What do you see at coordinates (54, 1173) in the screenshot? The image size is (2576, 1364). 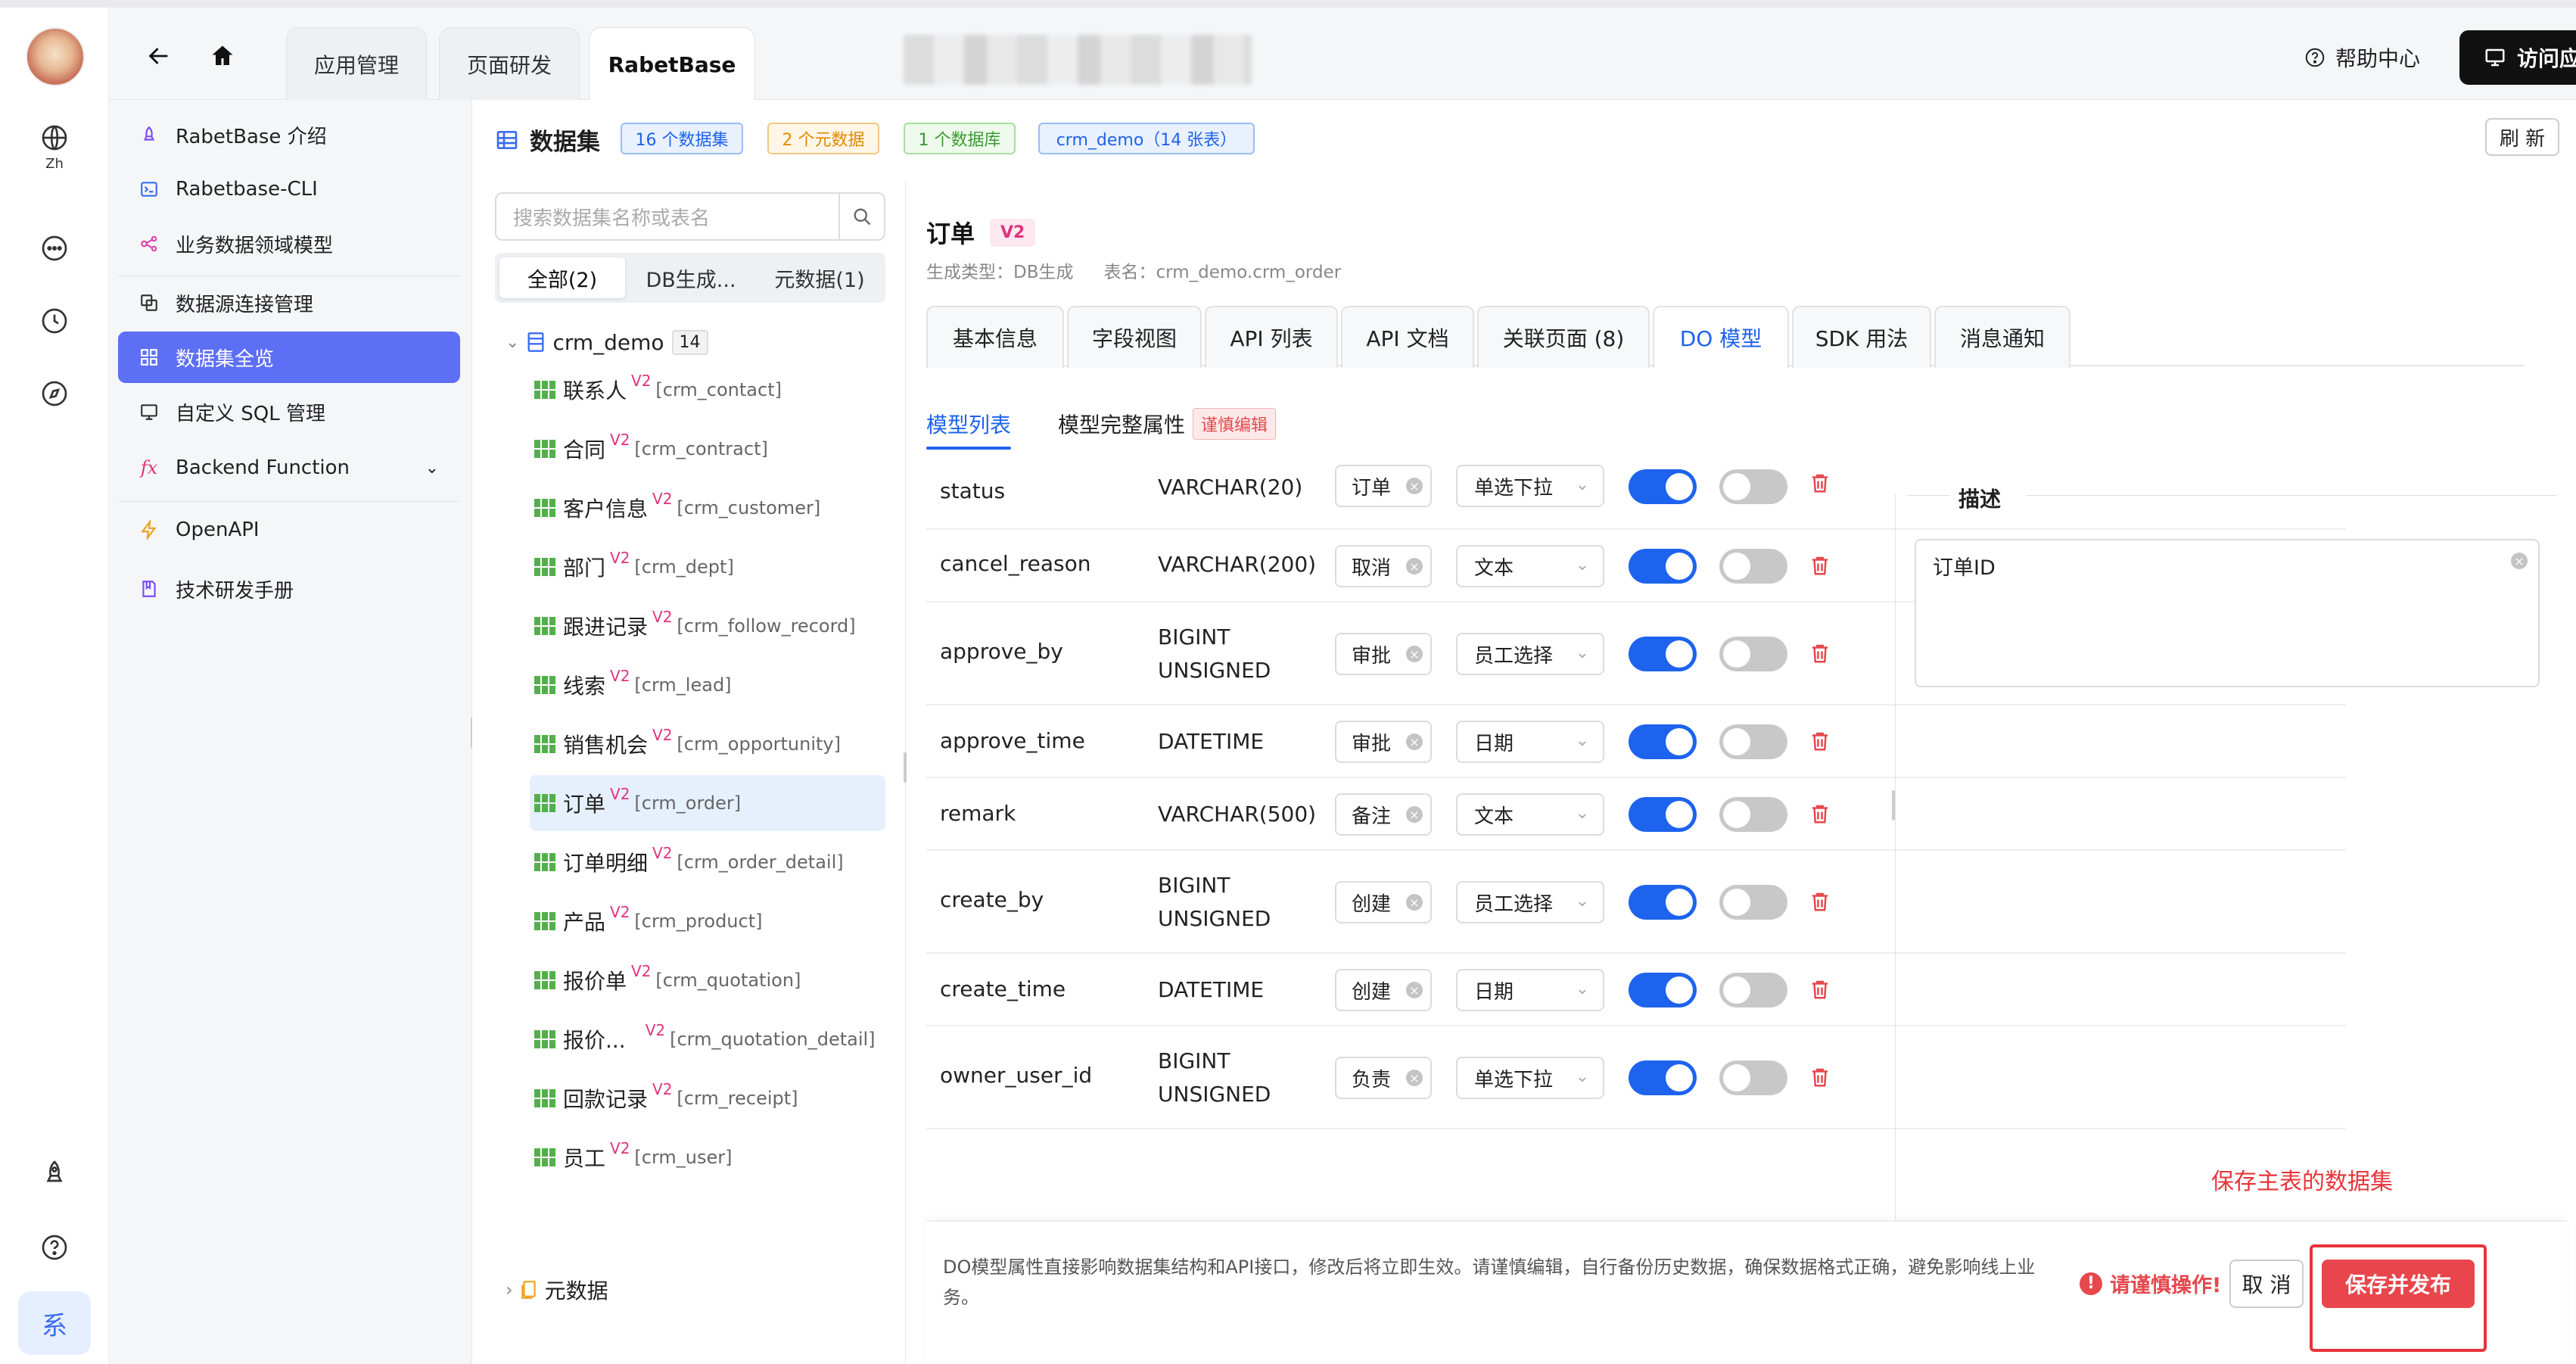 I see `rocket-icon` at bounding box center [54, 1173].